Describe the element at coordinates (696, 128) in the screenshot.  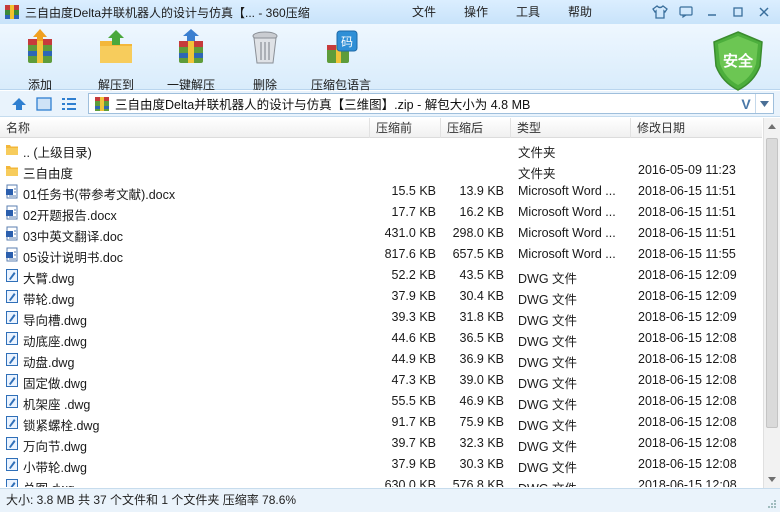
I see `column-modified: 修改日期` at that location.